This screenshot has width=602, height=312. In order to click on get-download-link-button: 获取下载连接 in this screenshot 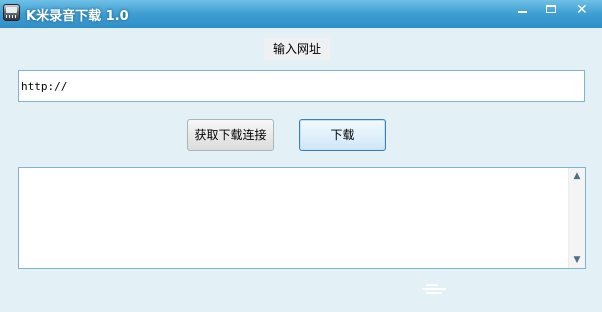, I will do `click(230, 135)`.